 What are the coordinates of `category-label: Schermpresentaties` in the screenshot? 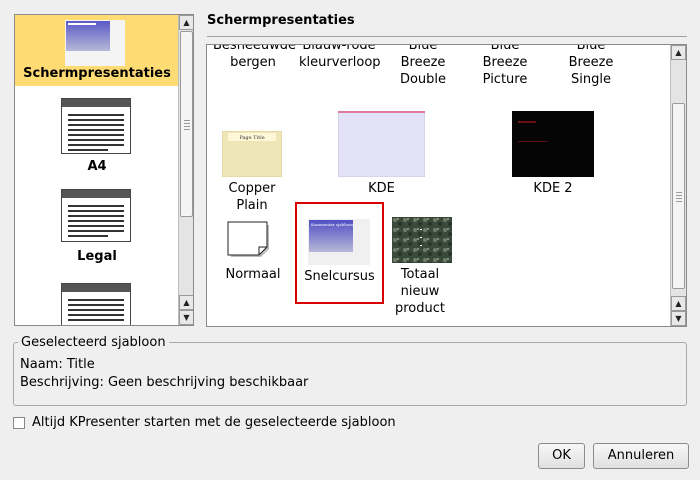 It's located at (97, 73).